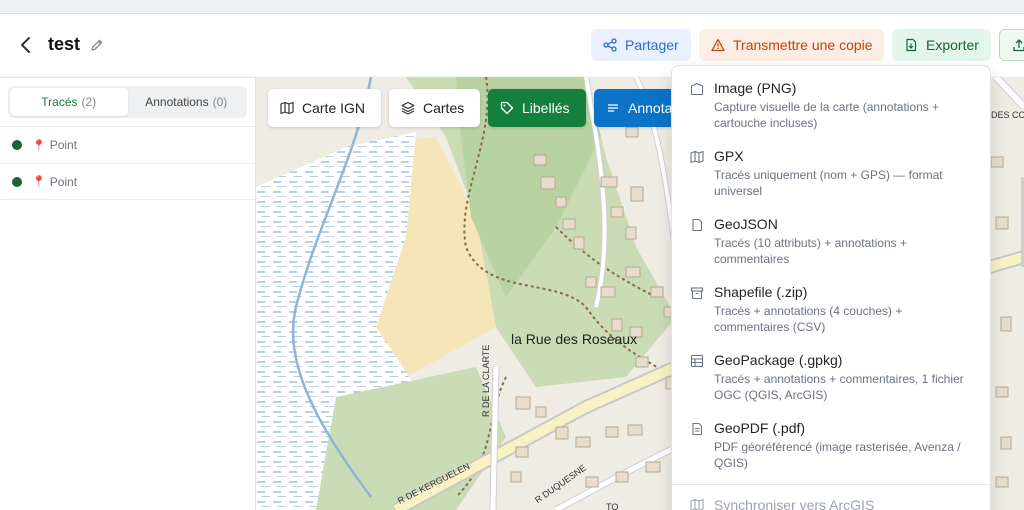 This screenshot has width=1024, height=510. Describe the element at coordinates (650, 108) in the screenshot. I see `annotations-label: Annota` at that location.